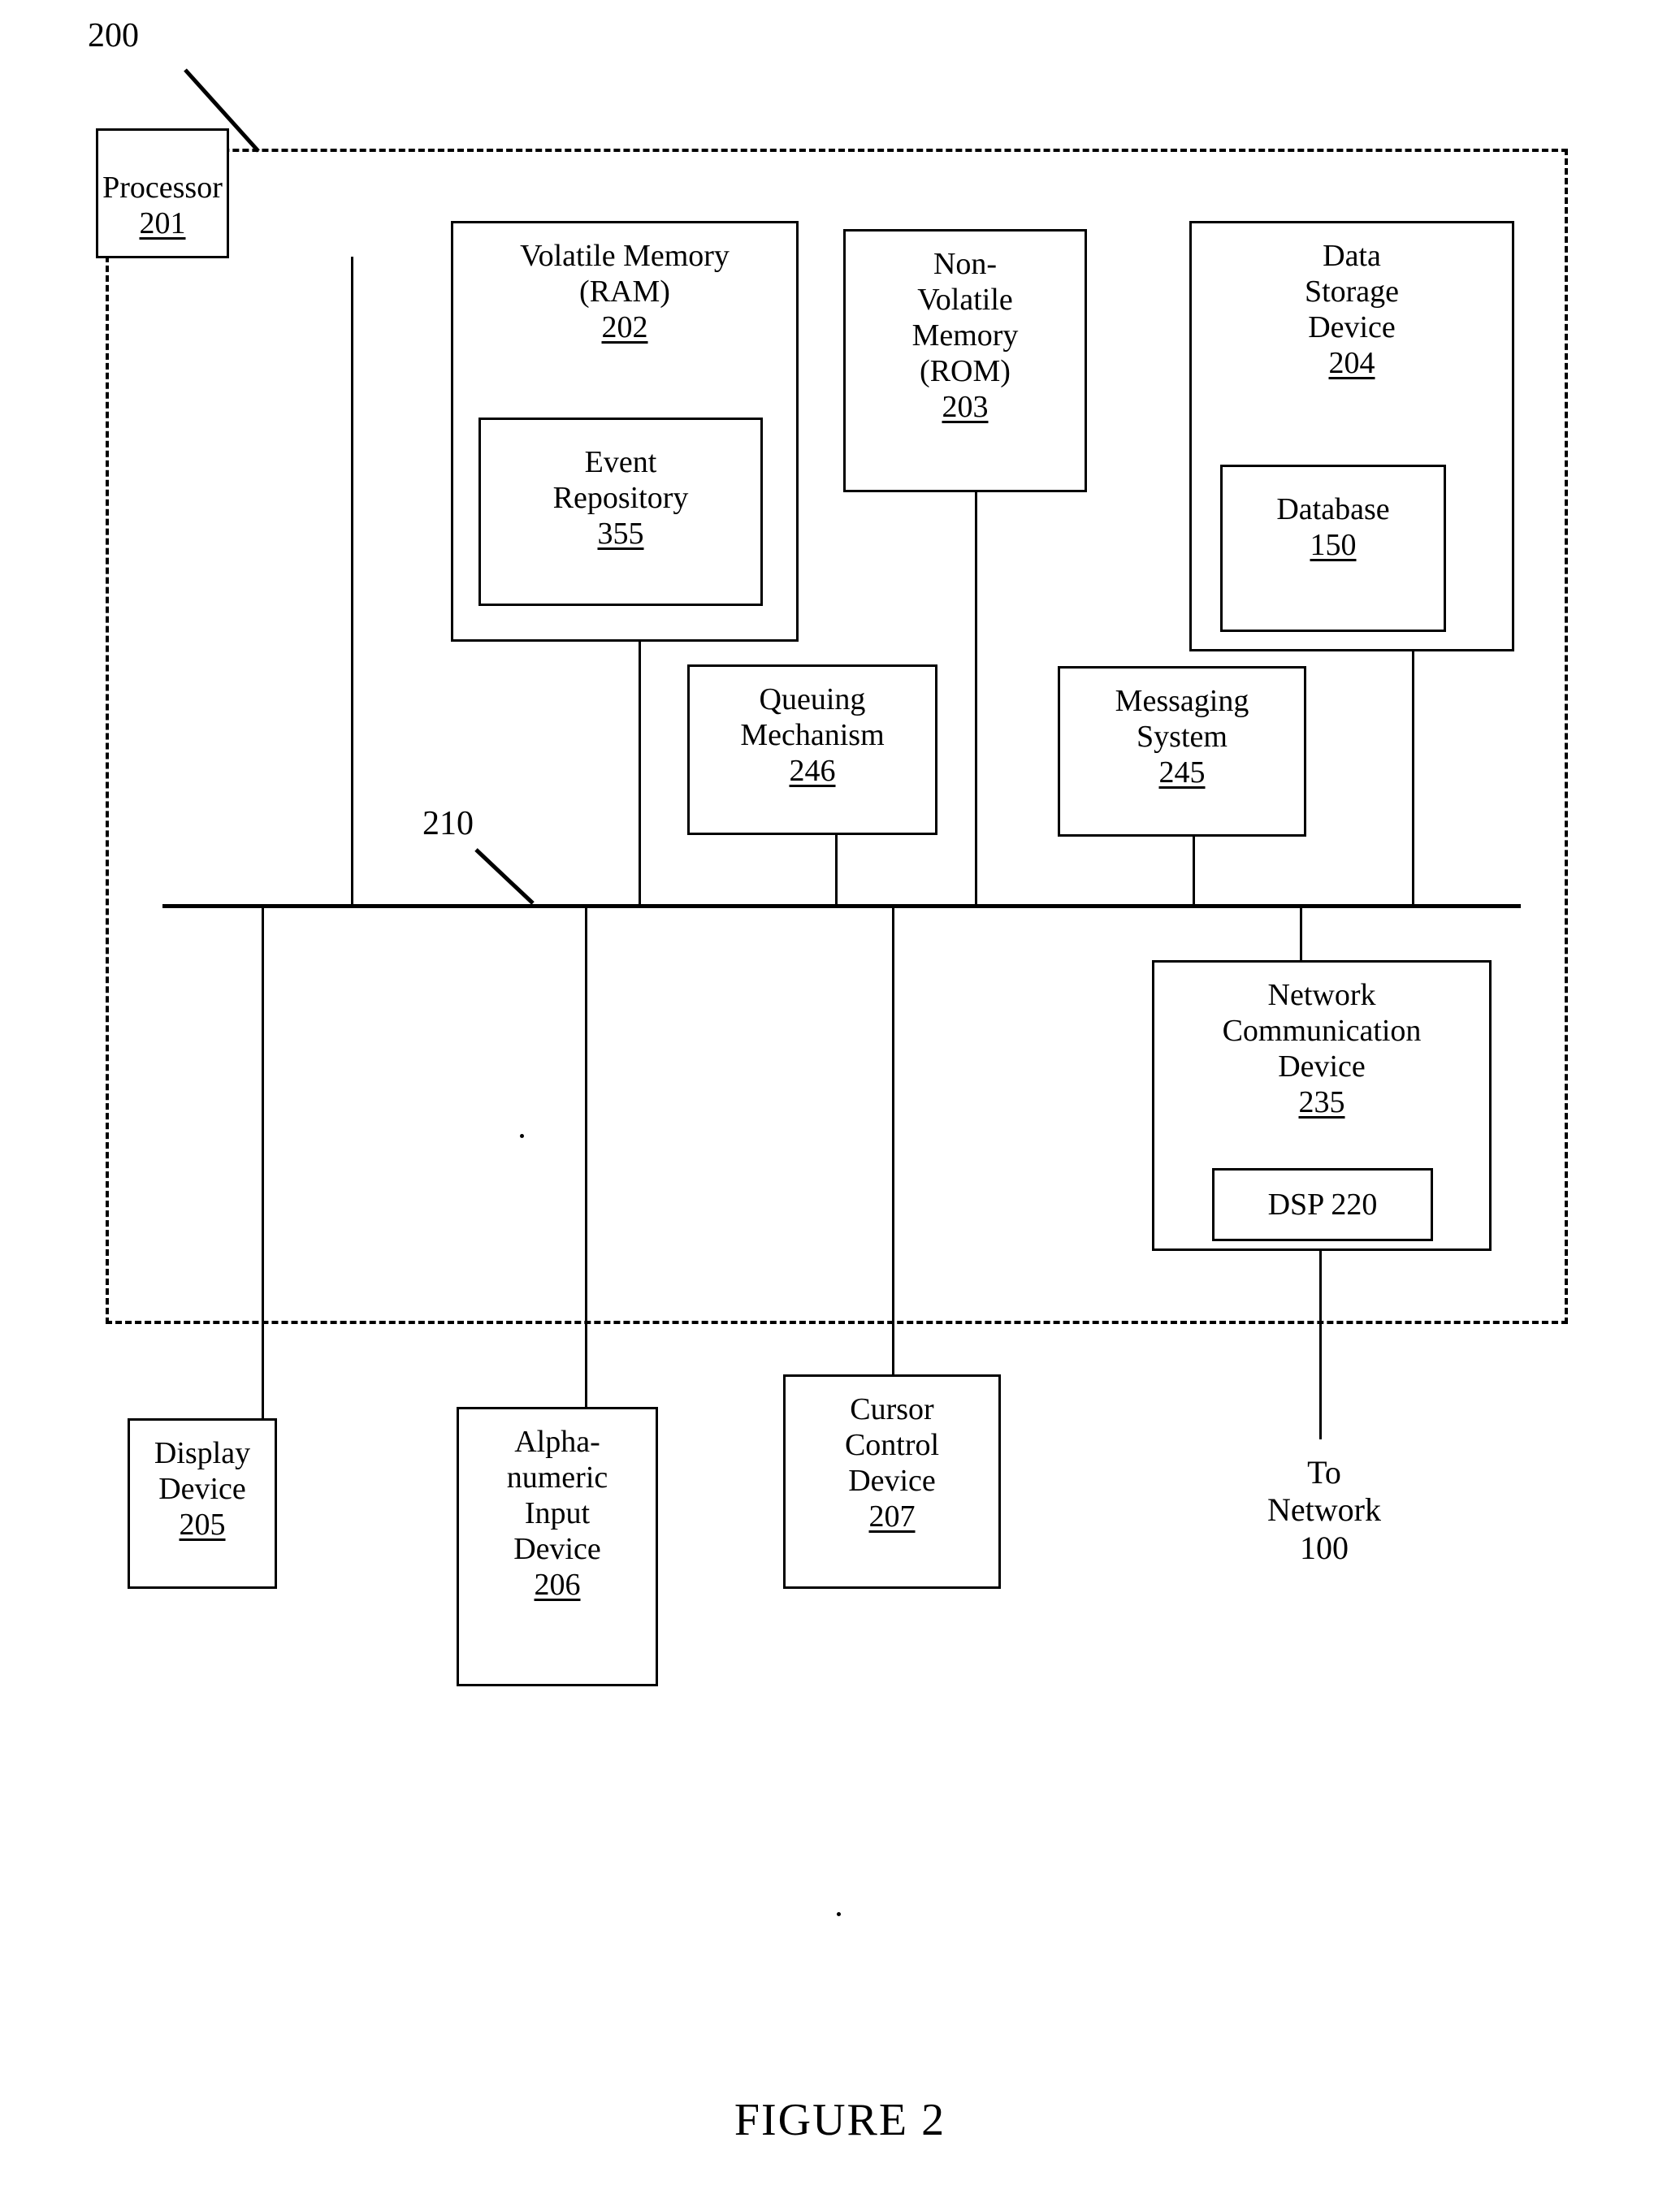  What do you see at coordinates (840, 2120) in the screenshot?
I see `figure-caption: FIGURE 2` at bounding box center [840, 2120].